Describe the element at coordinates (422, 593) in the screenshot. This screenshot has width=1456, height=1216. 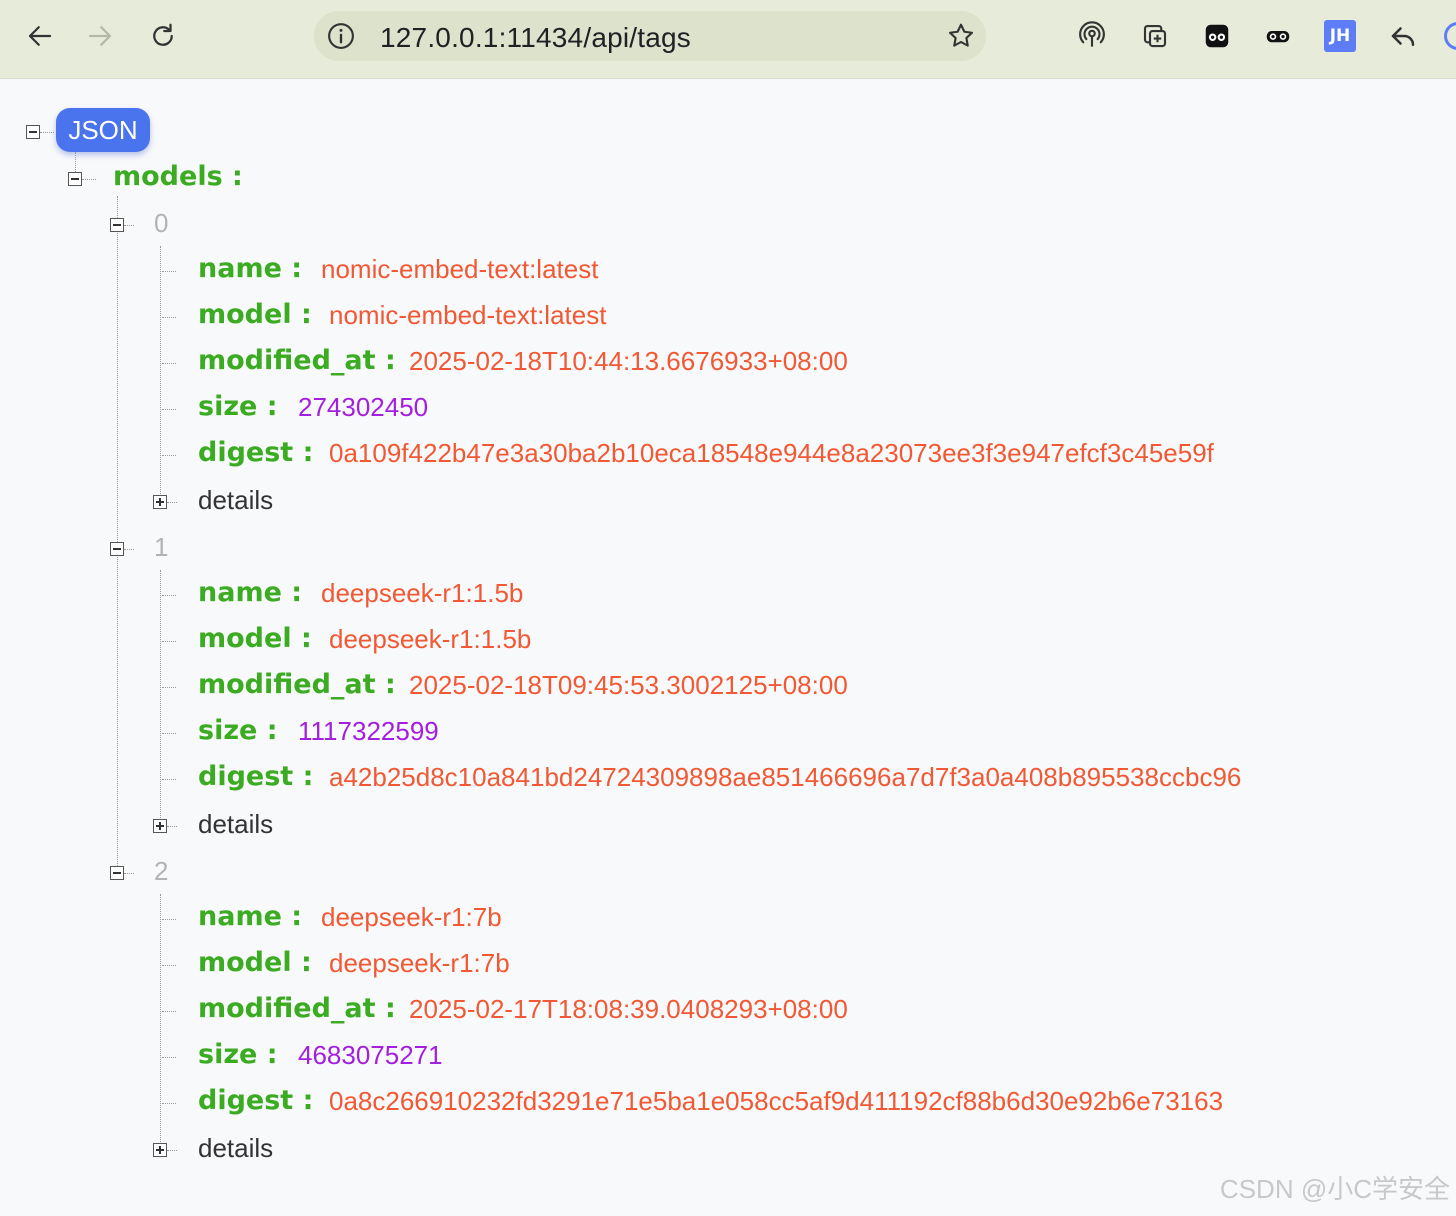
I see `name-value: deepseek-r1:1.5b` at that location.